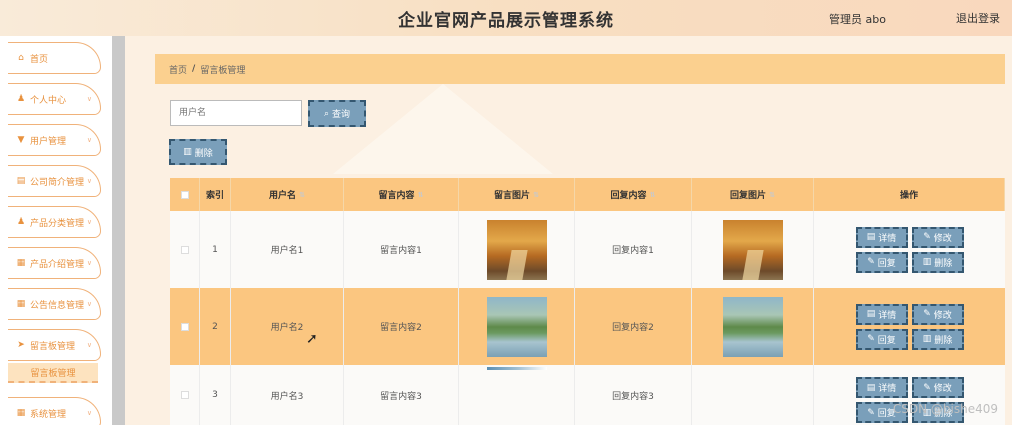 The width and height of the screenshot is (1012, 425). I want to click on sidebar-scrollbar, so click(118, 230).